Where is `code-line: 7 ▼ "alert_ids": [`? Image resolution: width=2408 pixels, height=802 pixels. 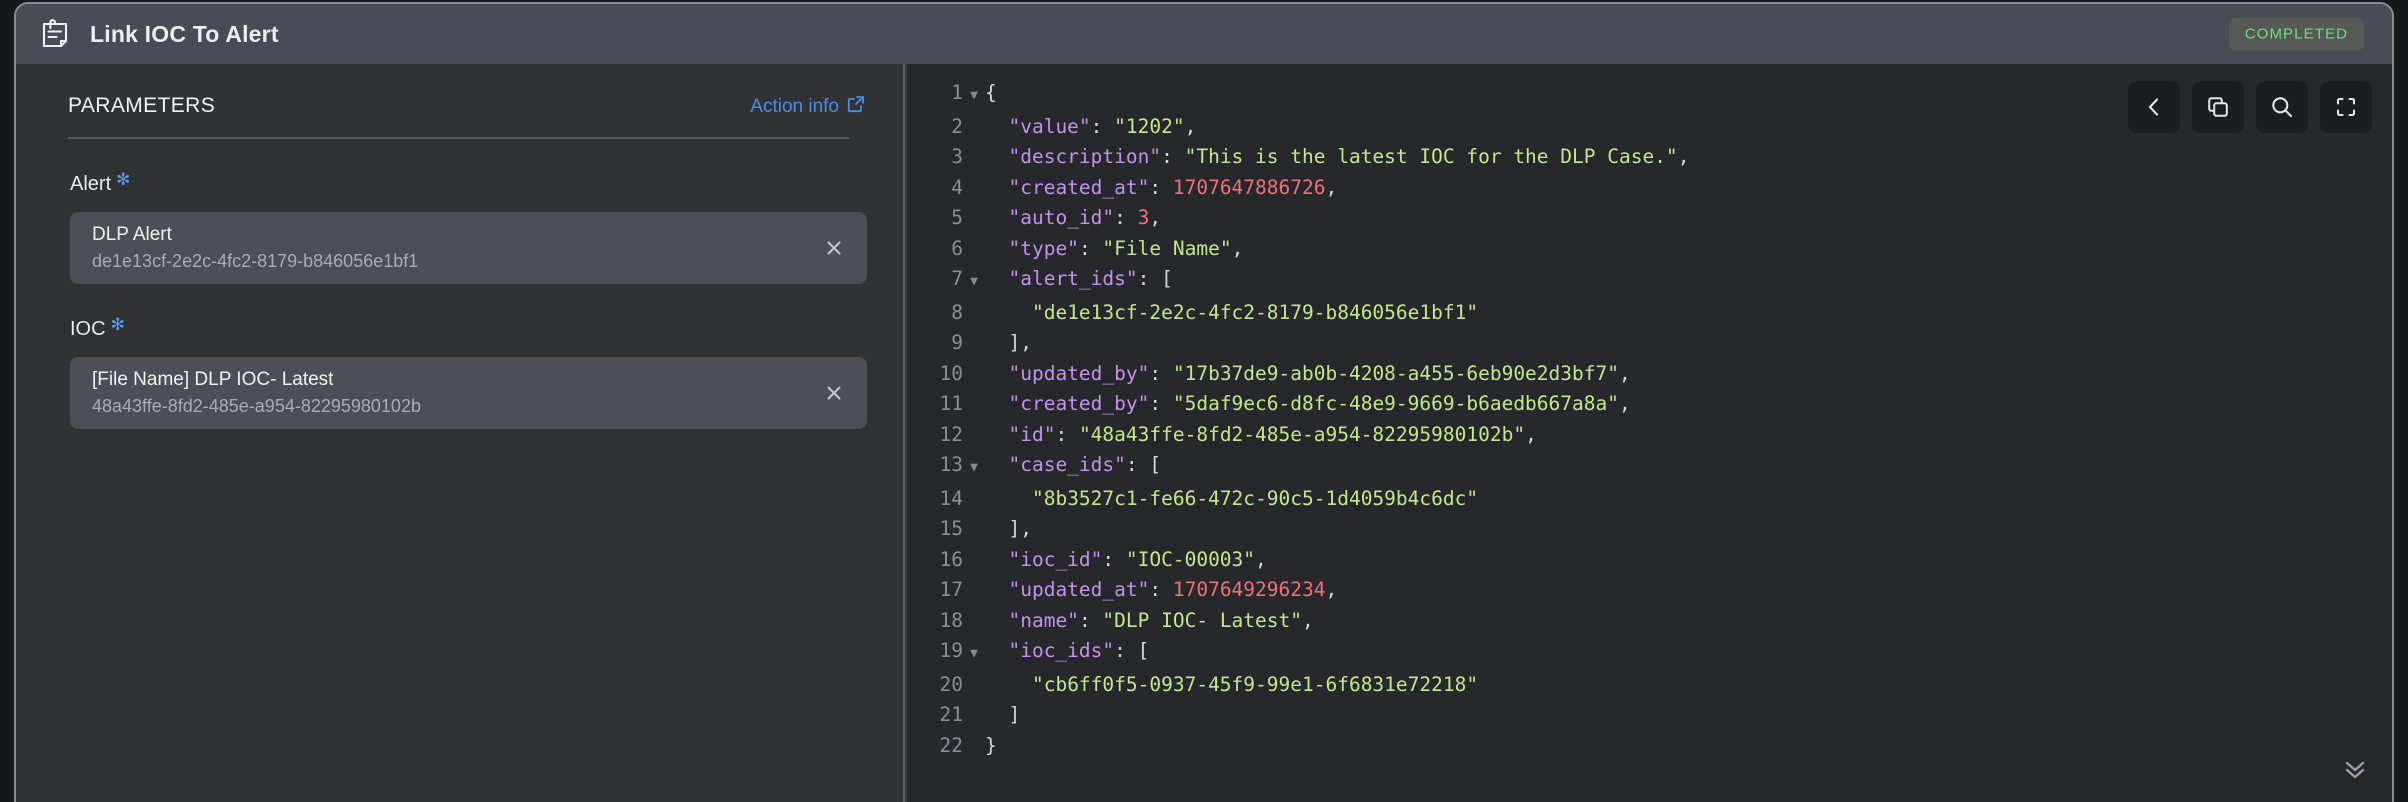 code-line: 7 ▼ "alert_ids": [ is located at coordinates (1649, 281).